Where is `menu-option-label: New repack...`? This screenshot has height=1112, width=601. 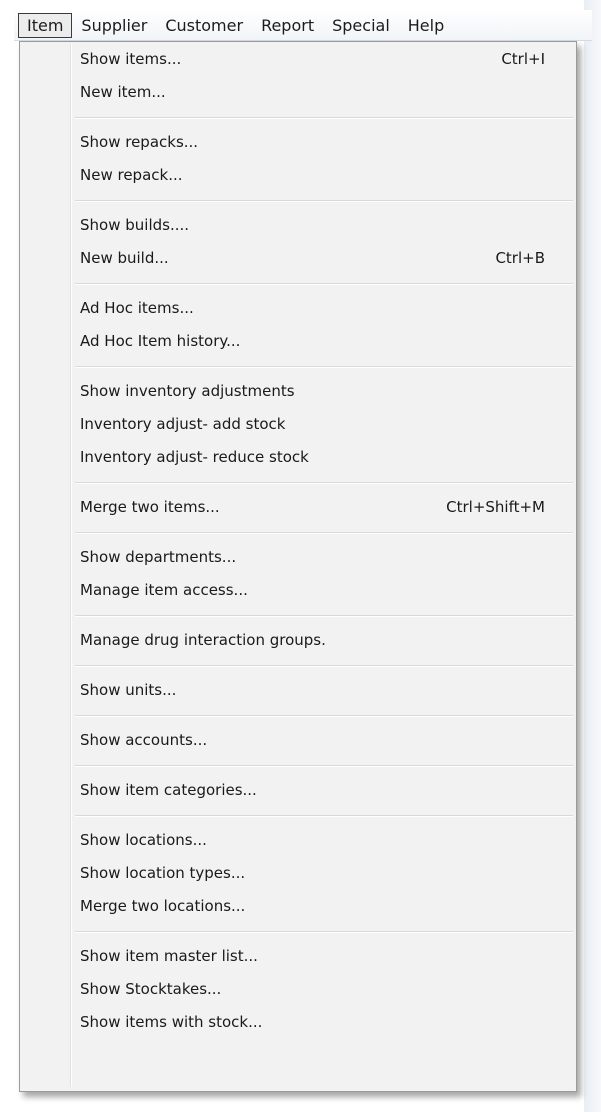 menu-option-label: New repack... is located at coordinates (131, 175).